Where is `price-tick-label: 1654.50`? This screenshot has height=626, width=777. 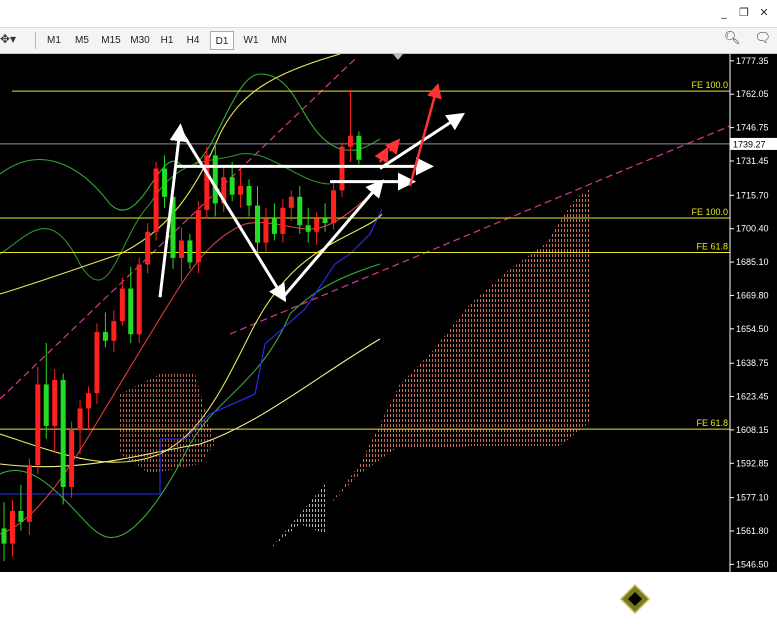 price-tick-label: 1654.50 is located at coordinates (752, 329).